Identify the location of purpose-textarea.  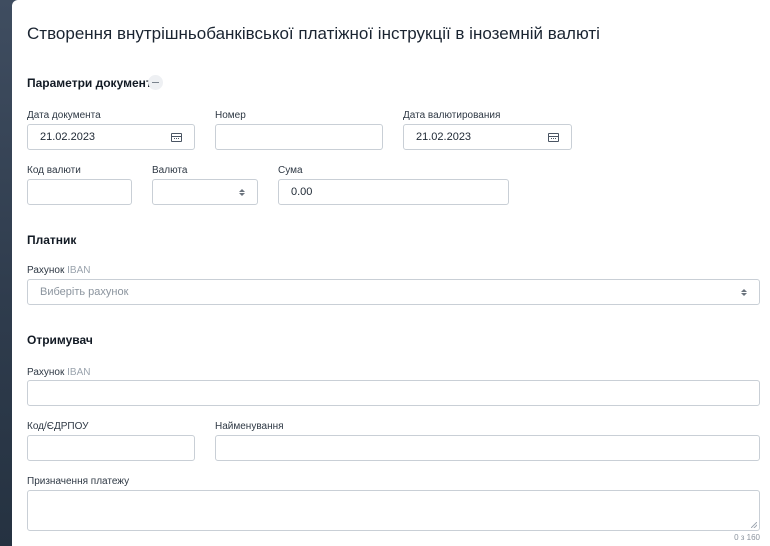
(393, 510).